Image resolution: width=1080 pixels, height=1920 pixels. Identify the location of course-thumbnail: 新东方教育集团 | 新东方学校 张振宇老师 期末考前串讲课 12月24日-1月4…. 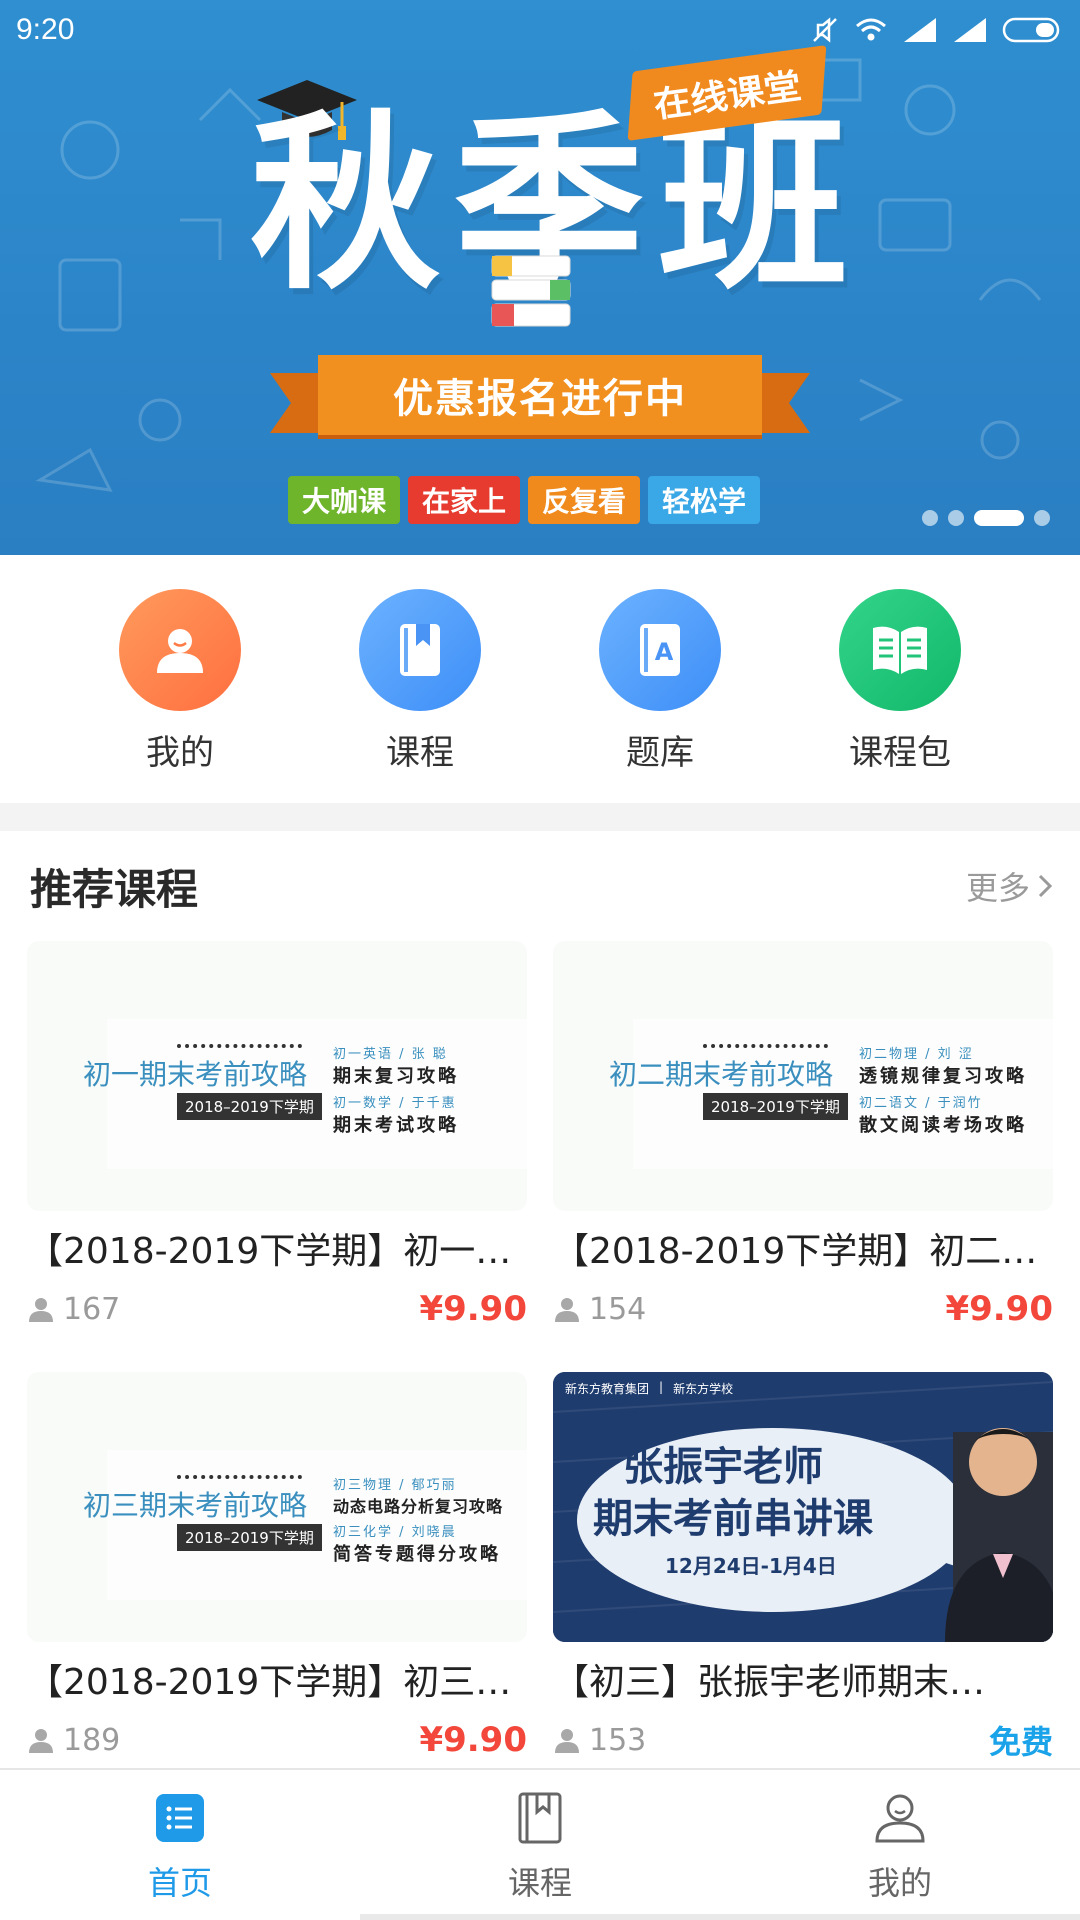
(803, 1507).